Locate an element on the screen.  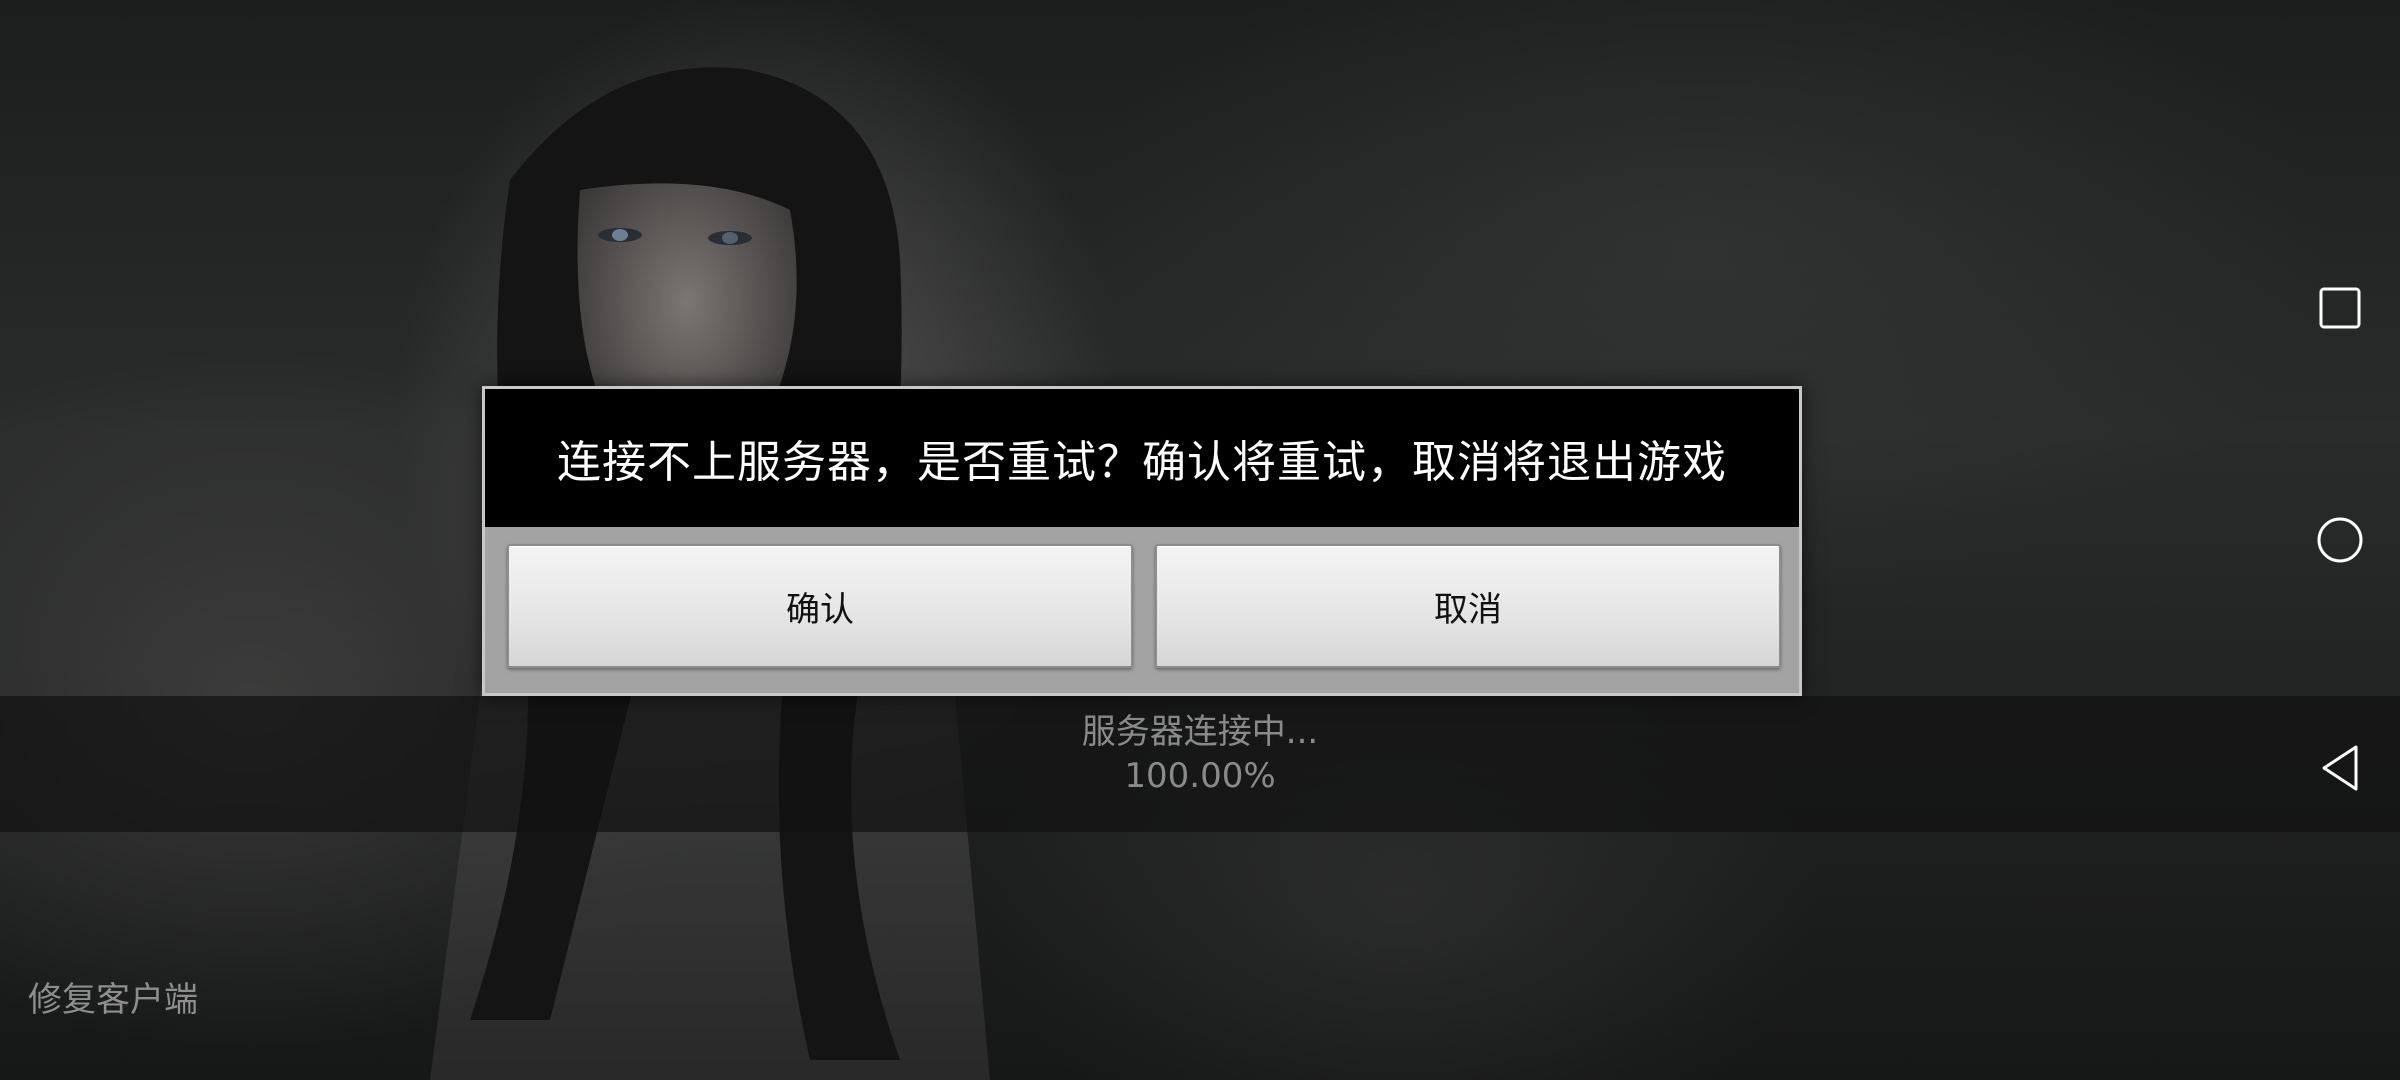
back-icon is located at coordinates (2340, 768).